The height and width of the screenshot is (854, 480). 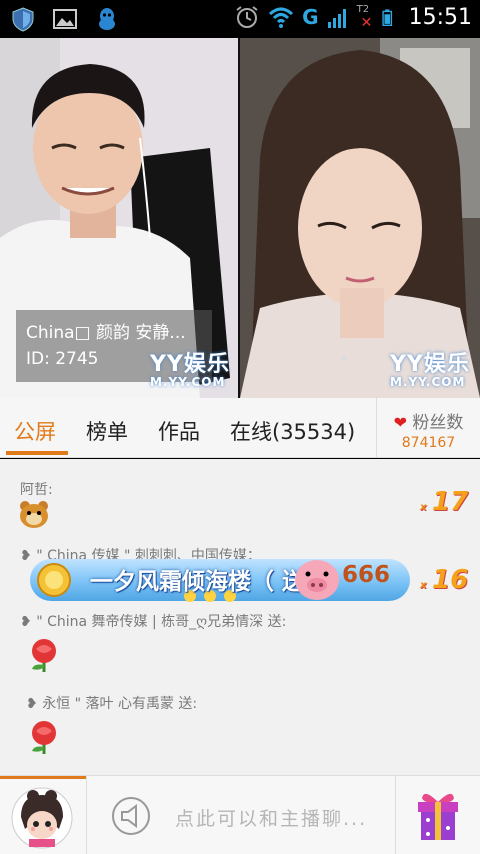 What do you see at coordinates (438, 423) in the screenshot?
I see `fans-label: 粉丝数` at bounding box center [438, 423].